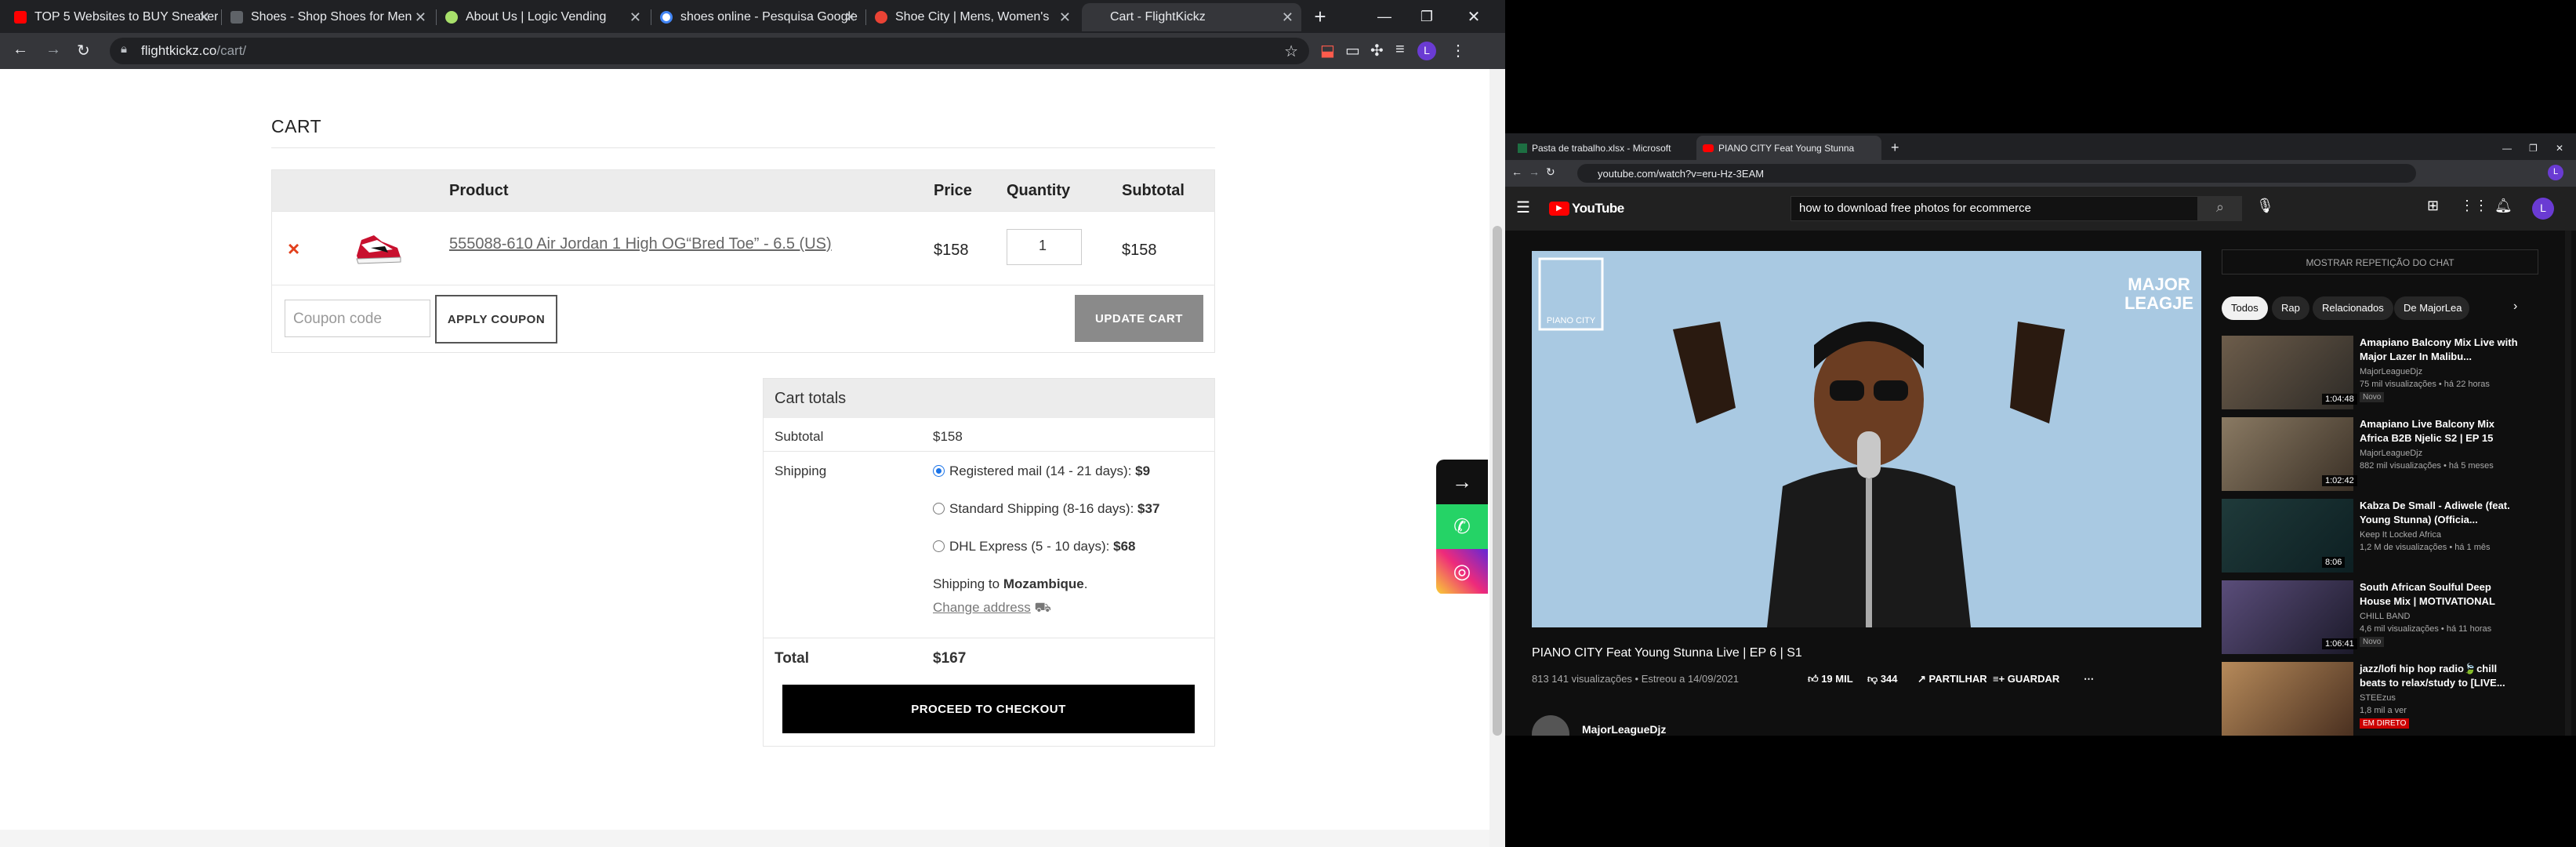  Describe the element at coordinates (1462, 482) in the screenshot. I see `arrow-right-icon: →` at that location.